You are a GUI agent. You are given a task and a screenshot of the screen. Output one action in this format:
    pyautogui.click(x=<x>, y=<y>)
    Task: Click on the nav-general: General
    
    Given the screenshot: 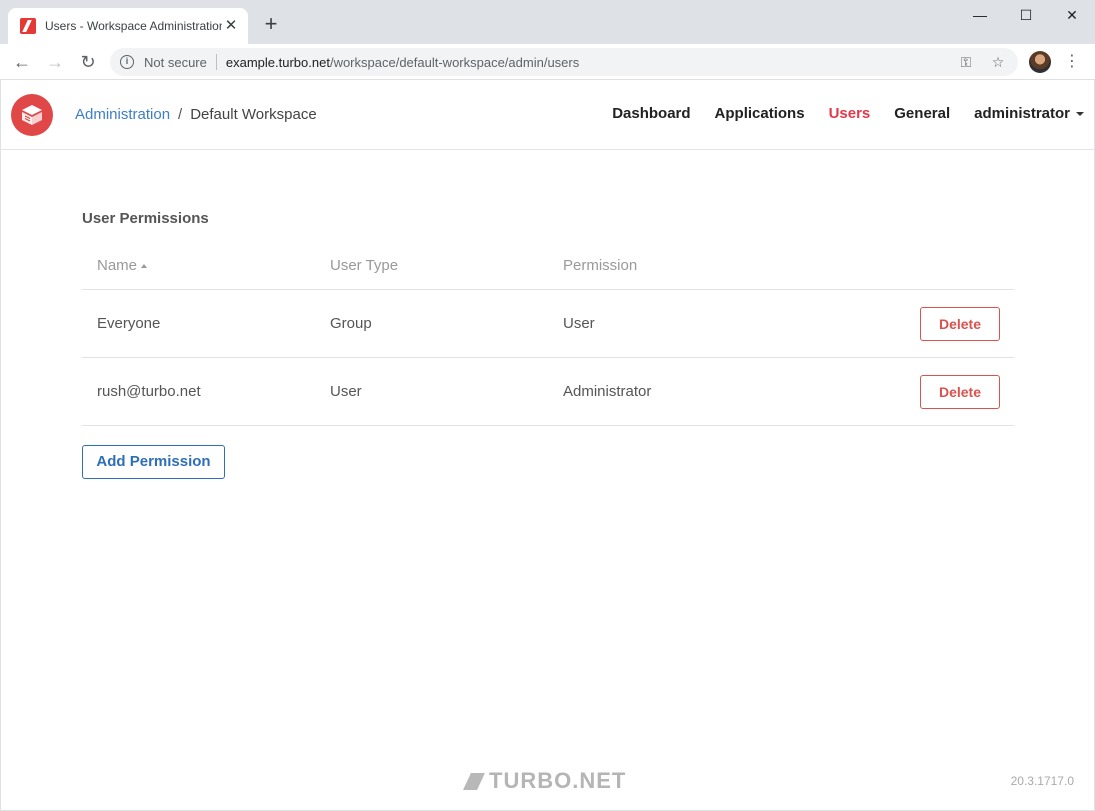 What is the action you would take?
    pyautogui.click(x=922, y=113)
    